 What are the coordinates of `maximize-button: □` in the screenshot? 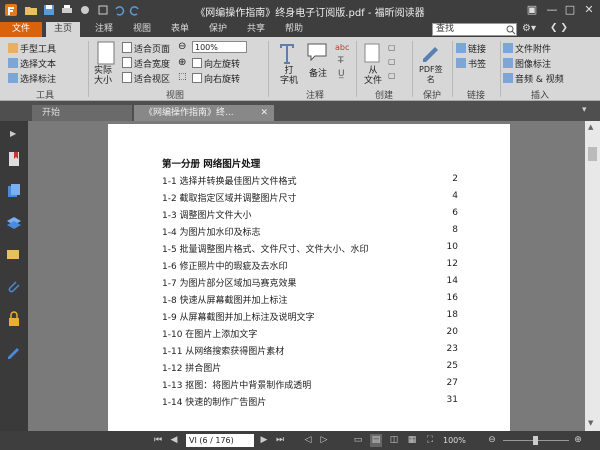 It's located at (570, 10).